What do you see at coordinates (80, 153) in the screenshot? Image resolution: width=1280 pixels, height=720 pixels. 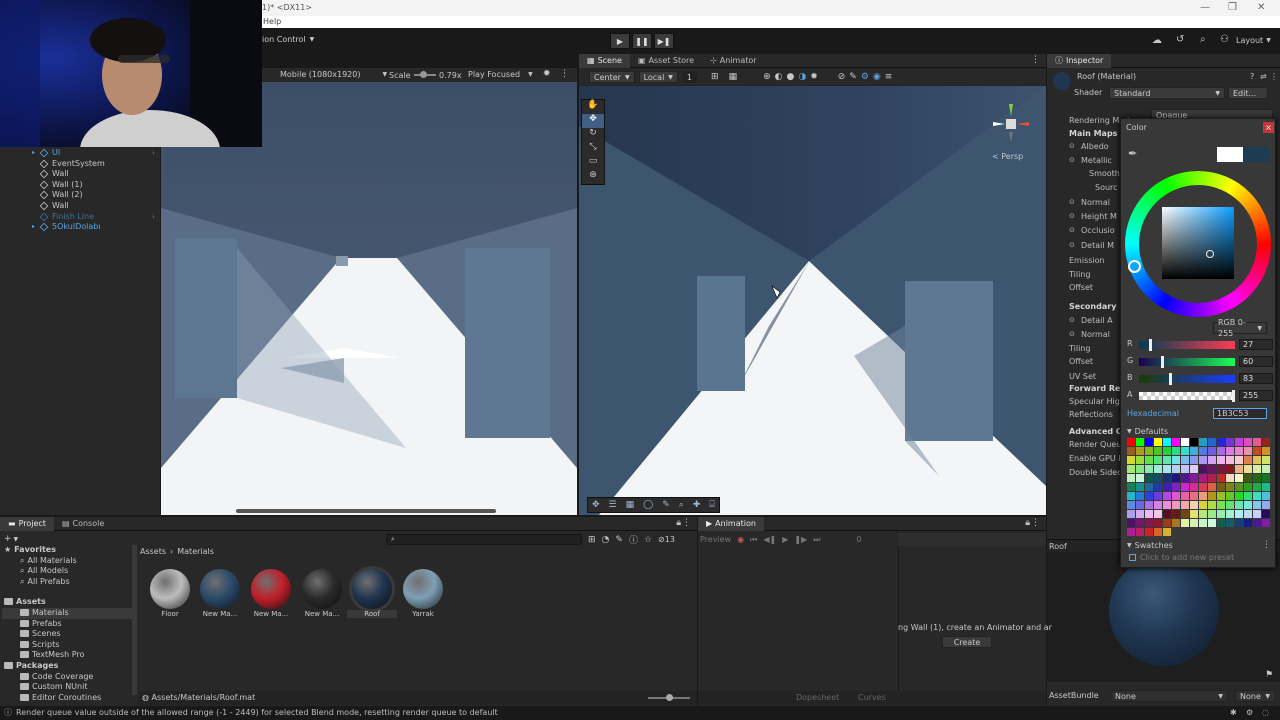 I see `hierarchy-item: ▸ UI ›` at bounding box center [80, 153].